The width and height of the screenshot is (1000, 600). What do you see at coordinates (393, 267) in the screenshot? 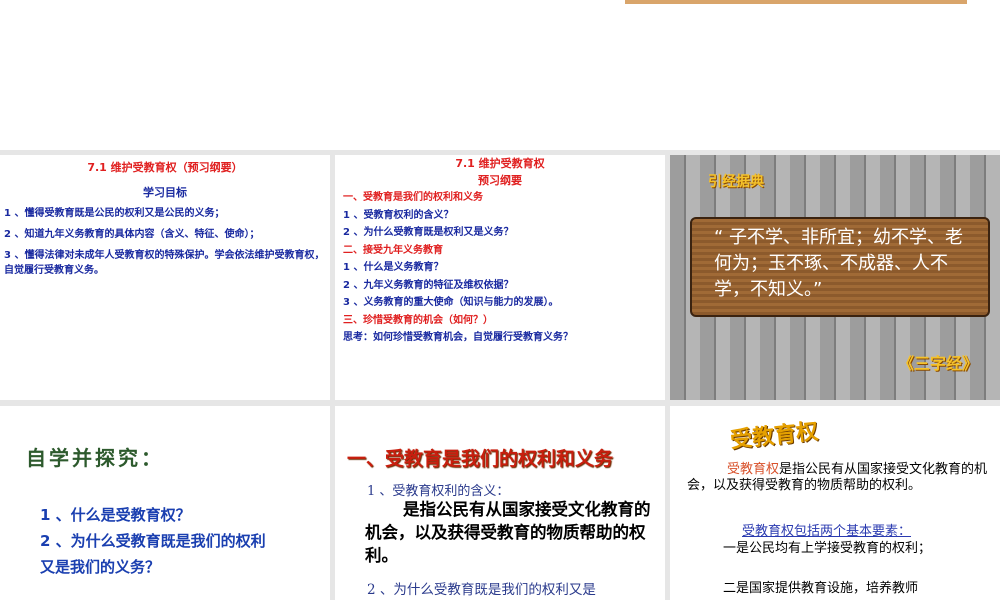
I see `outline-line: 1 、什么是义务教育？` at bounding box center [393, 267].